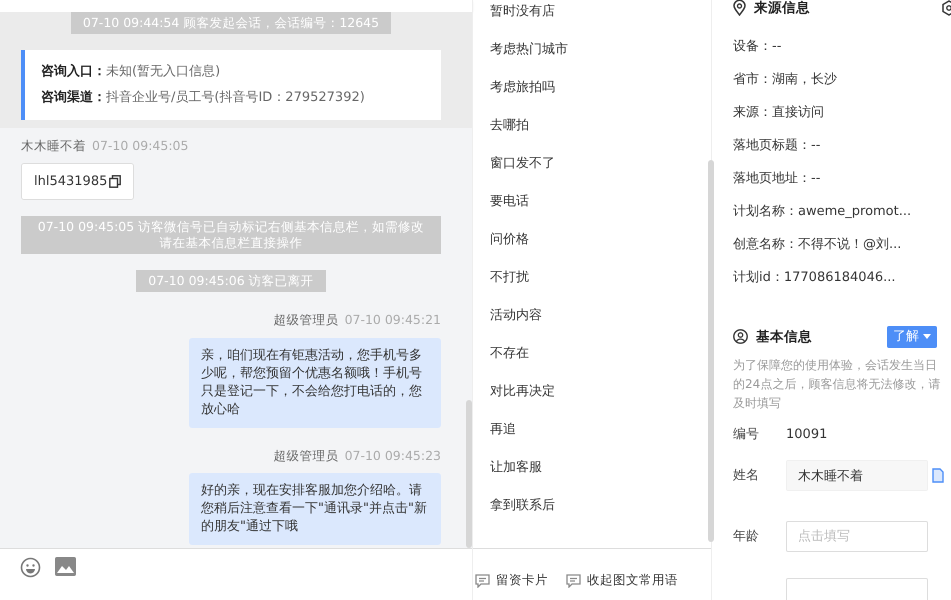  Describe the element at coordinates (600, 88) in the screenshot. I see `quick-reply-item: 考虑旅拍吗` at that location.